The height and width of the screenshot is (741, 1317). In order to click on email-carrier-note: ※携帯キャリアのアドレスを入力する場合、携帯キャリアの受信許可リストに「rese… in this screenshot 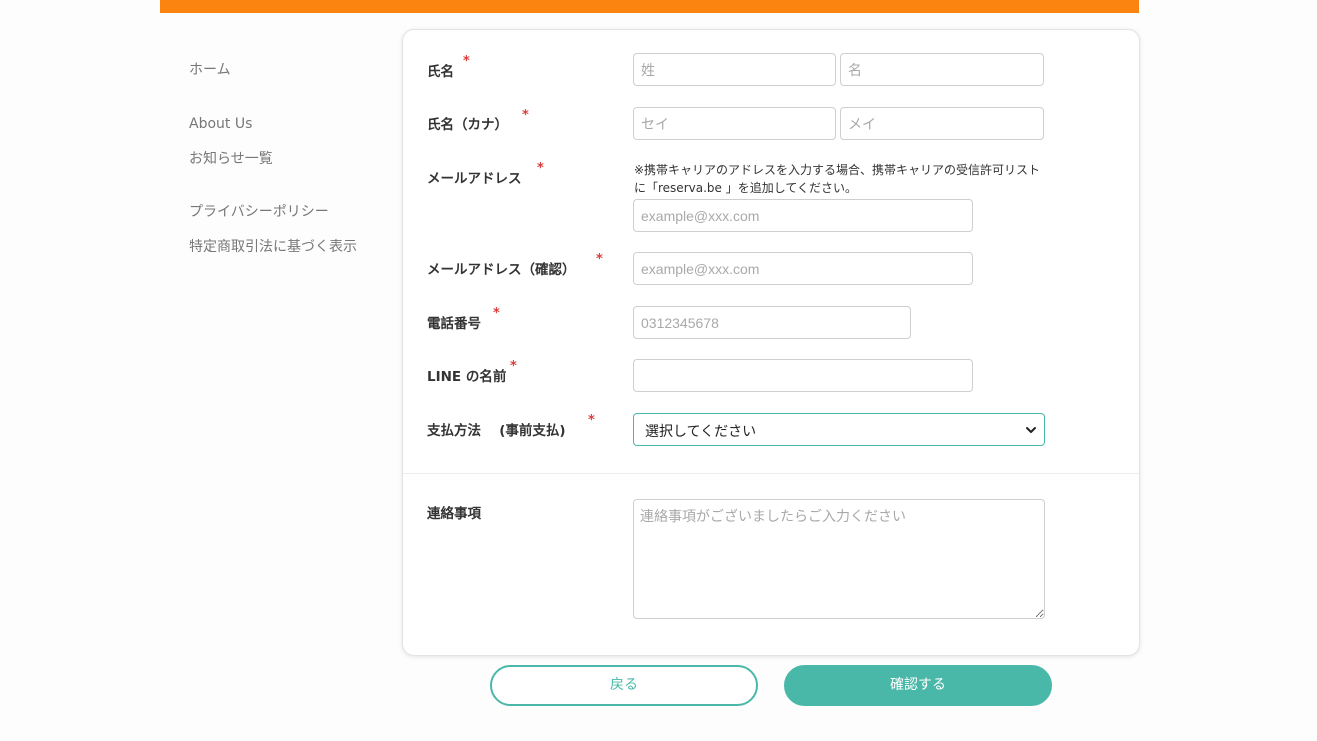, I will do `click(837, 179)`.